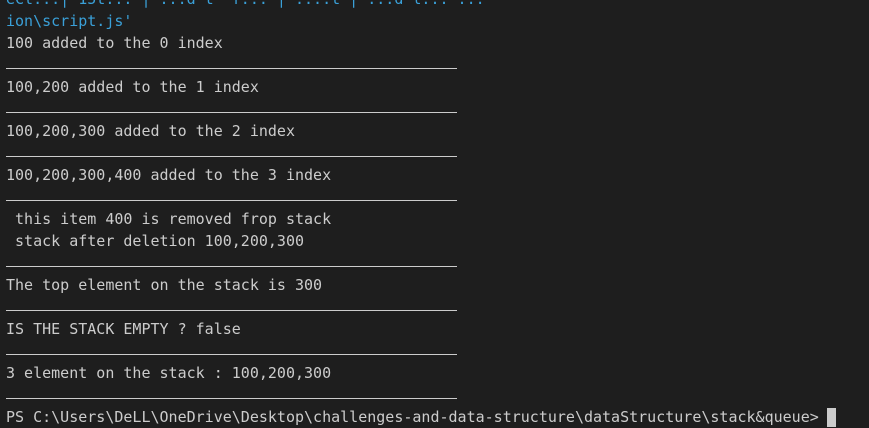 The width and height of the screenshot is (869, 428). What do you see at coordinates (150, 131) in the screenshot?
I see `output-line: 100,200,300 added to the 2 index` at bounding box center [150, 131].